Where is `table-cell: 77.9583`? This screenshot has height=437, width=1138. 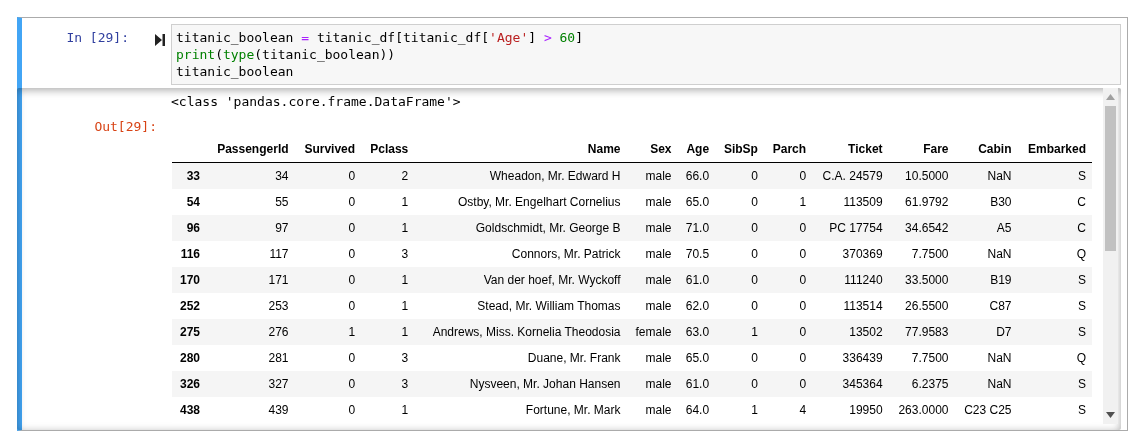
table-cell: 77.9583 is located at coordinates (921, 332).